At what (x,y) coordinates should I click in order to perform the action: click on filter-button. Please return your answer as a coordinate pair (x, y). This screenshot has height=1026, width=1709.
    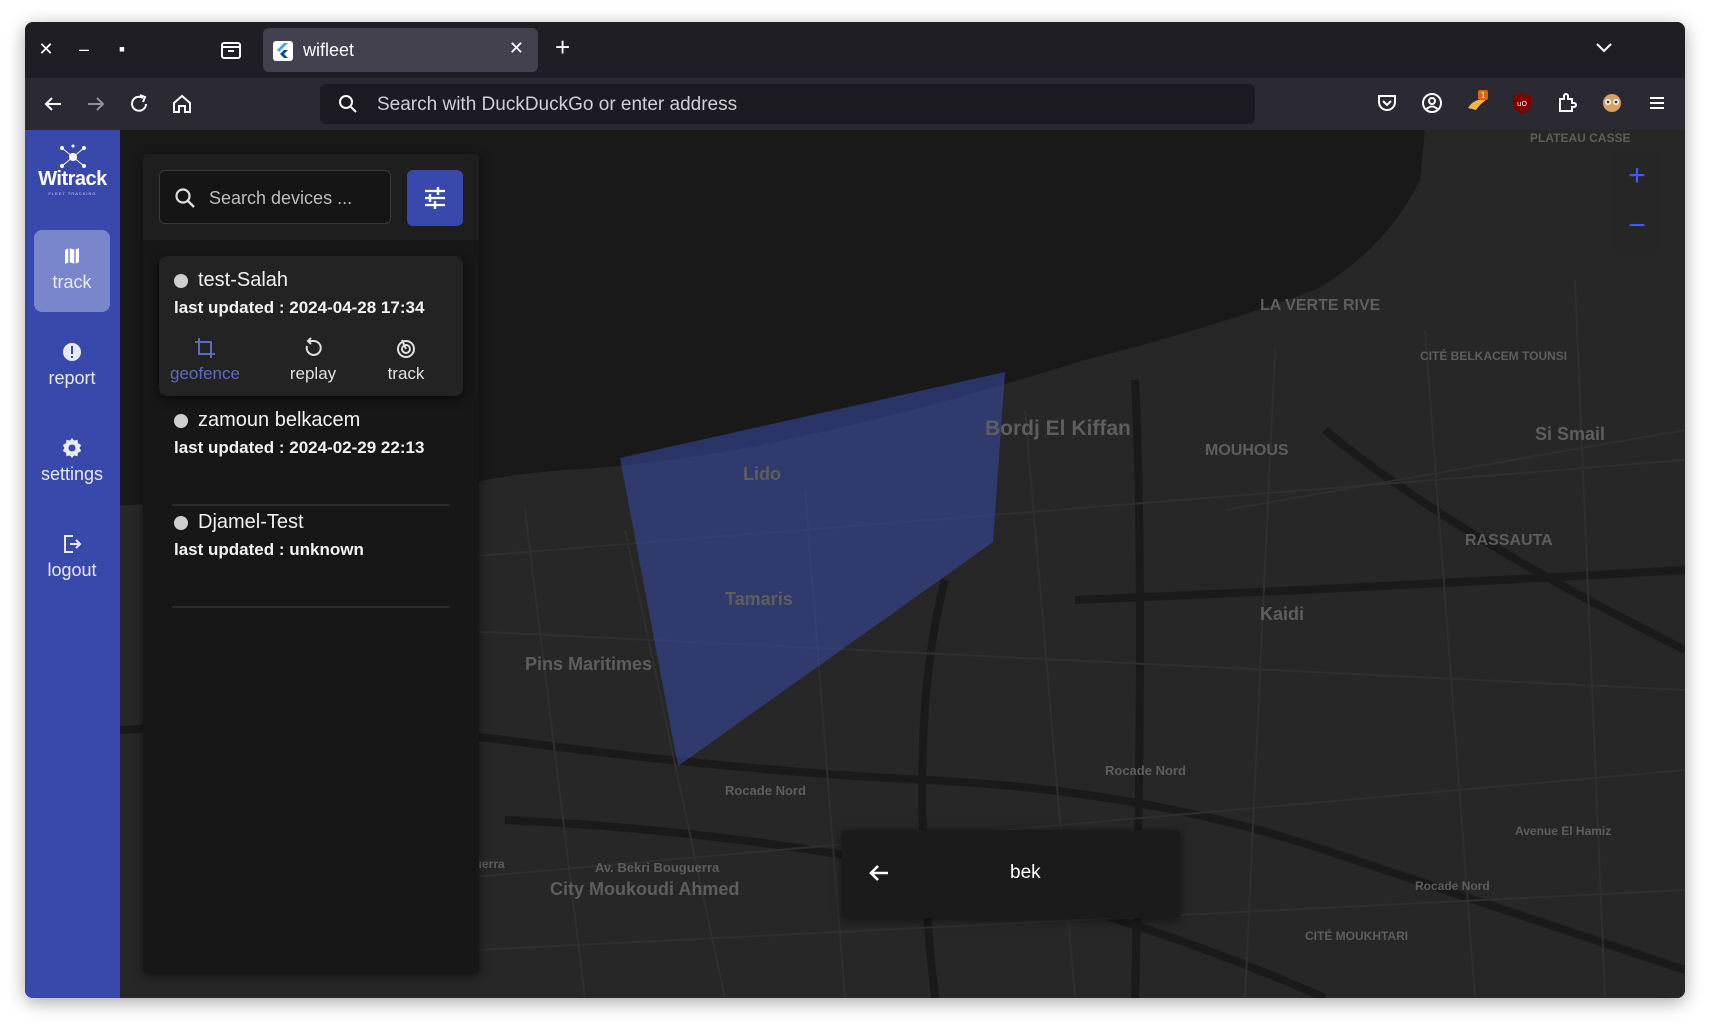
    Looking at the image, I should click on (435, 198).